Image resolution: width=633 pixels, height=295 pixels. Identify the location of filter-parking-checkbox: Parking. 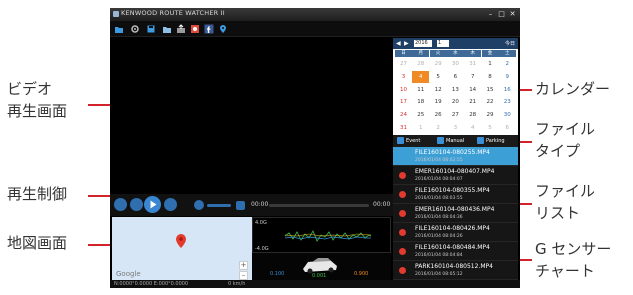
(491, 141).